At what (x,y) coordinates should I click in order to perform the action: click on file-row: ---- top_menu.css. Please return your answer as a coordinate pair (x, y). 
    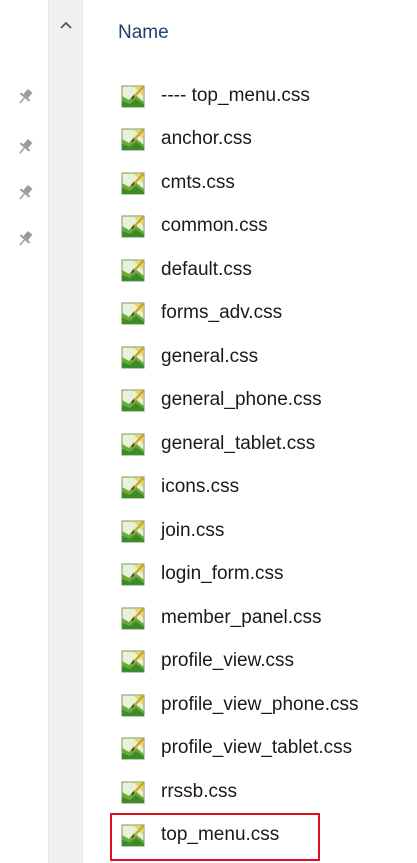
    Looking at the image, I should click on (250, 96).